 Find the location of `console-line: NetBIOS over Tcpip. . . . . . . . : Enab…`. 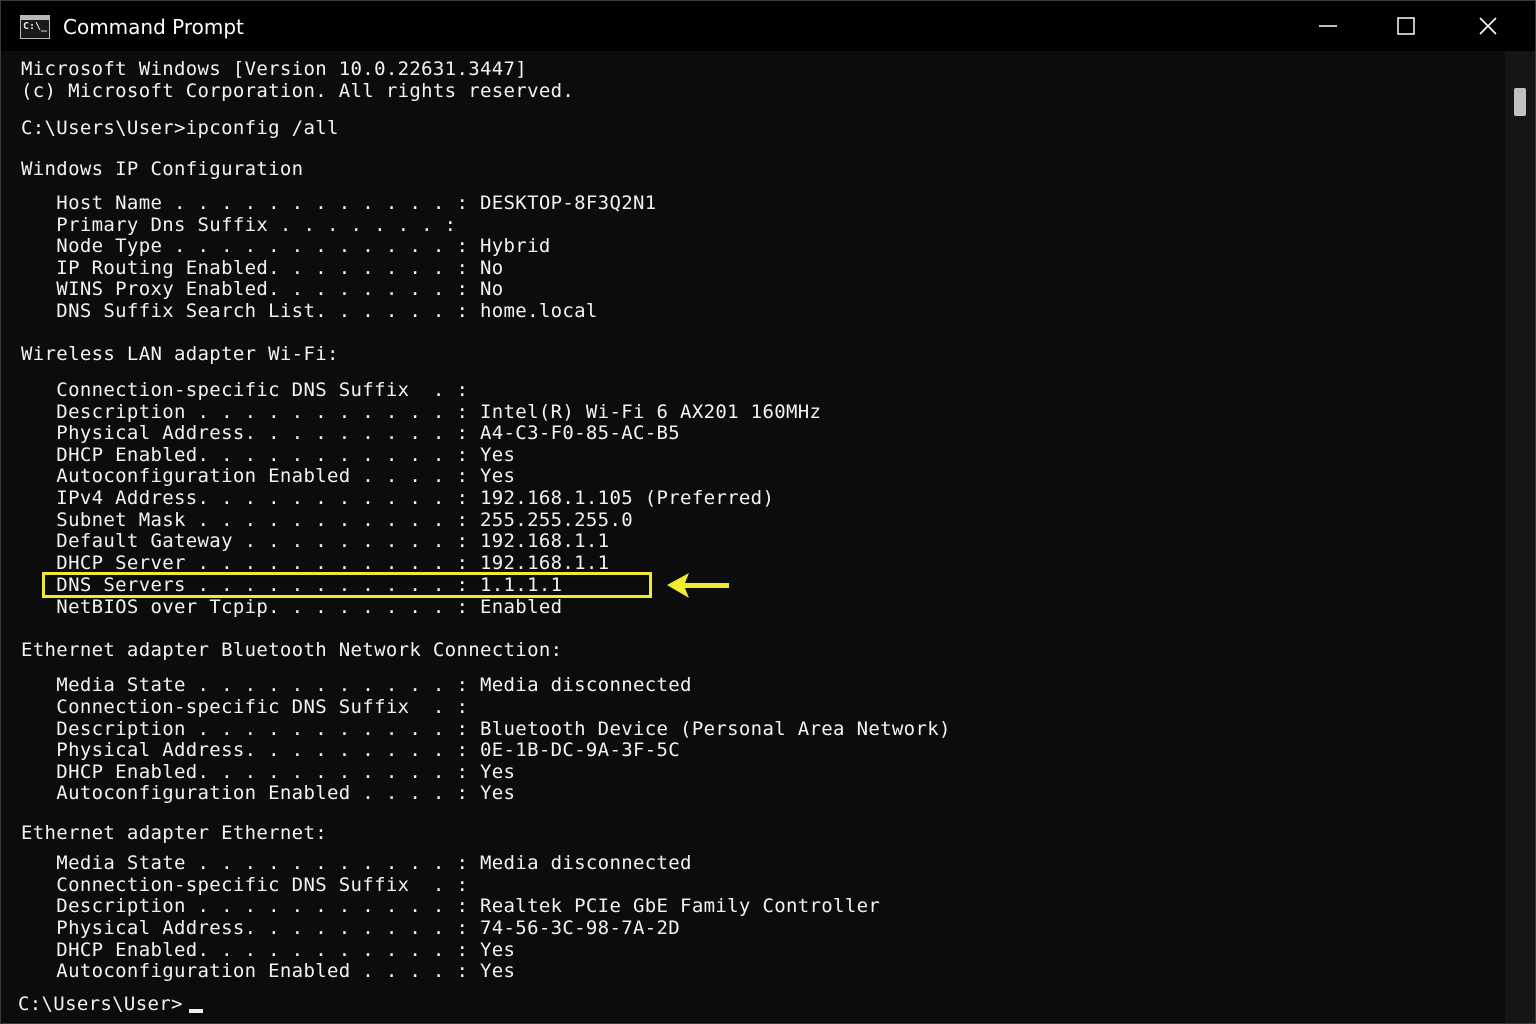

console-line: NetBIOS over Tcpip. . . . . . . . : Enab… is located at coordinates (292, 607).